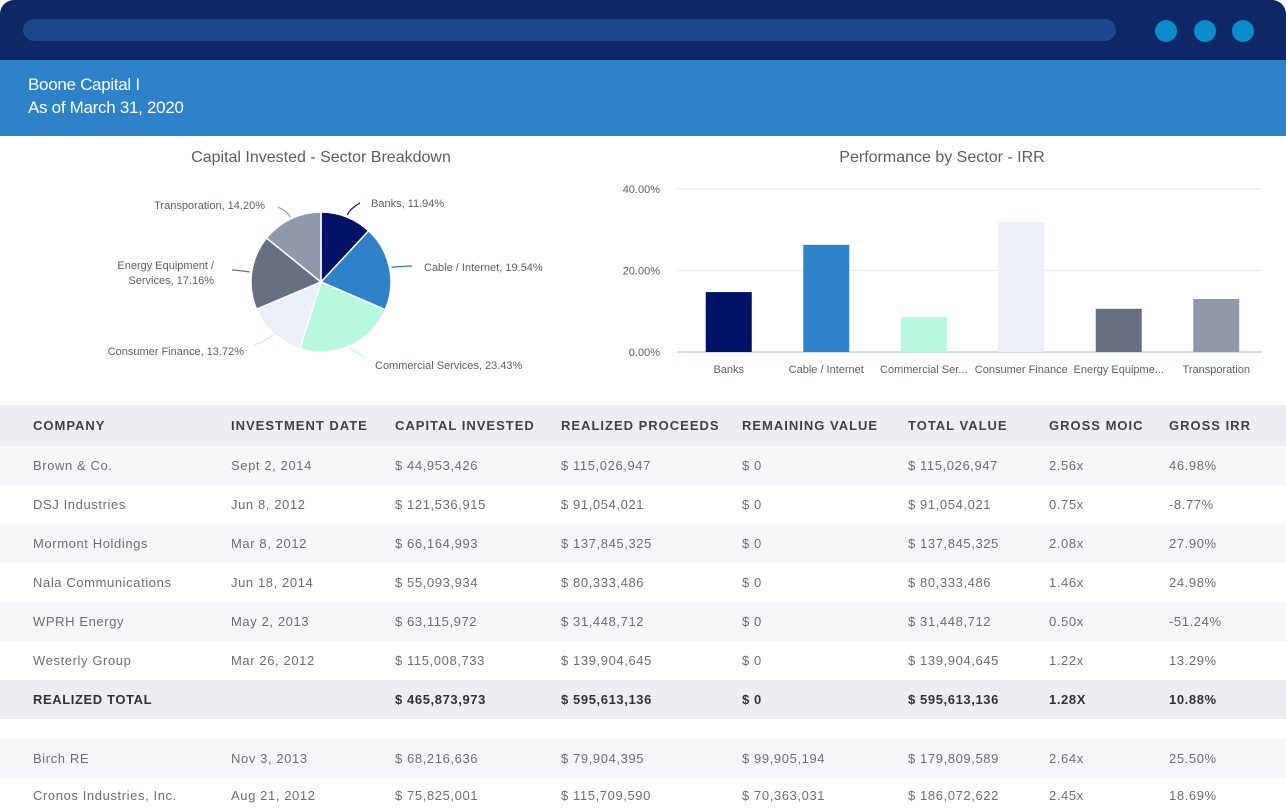 The image size is (1286, 808). I want to click on bar-consumer-finance, so click(1021, 287).